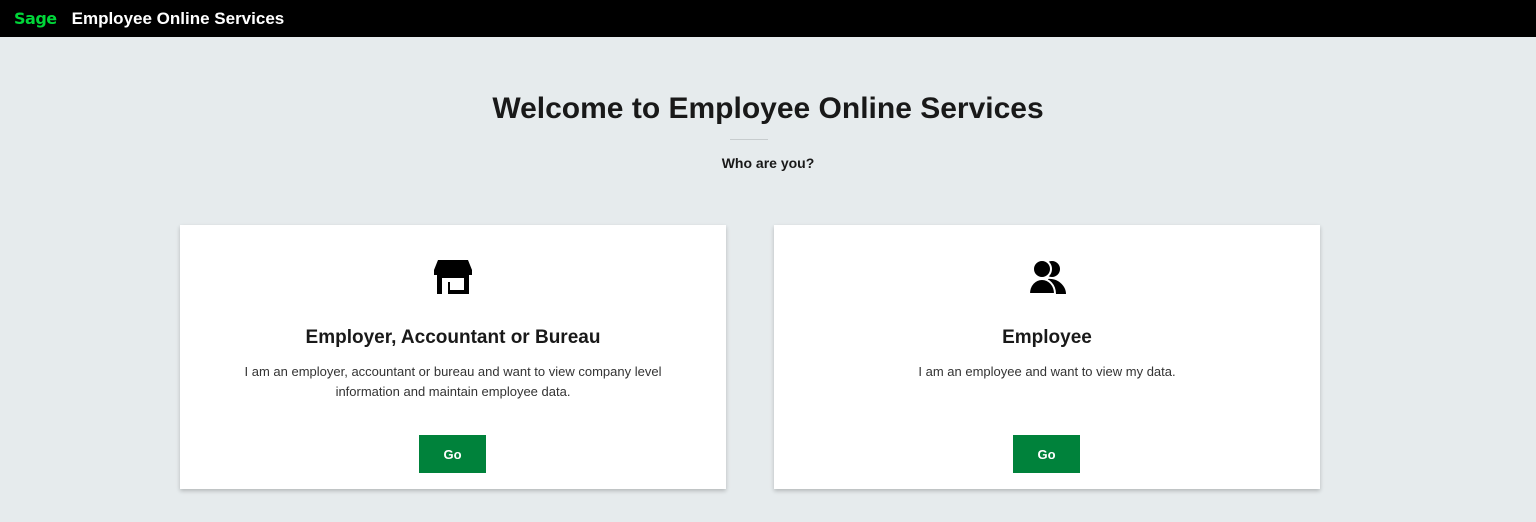 The height and width of the screenshot is (522, 1536). What do you see at coordinates (768, 18) in the screenshot?
I see `top-navigation-bar: Sage Employee Online Services` at bounding box center [768, 18].